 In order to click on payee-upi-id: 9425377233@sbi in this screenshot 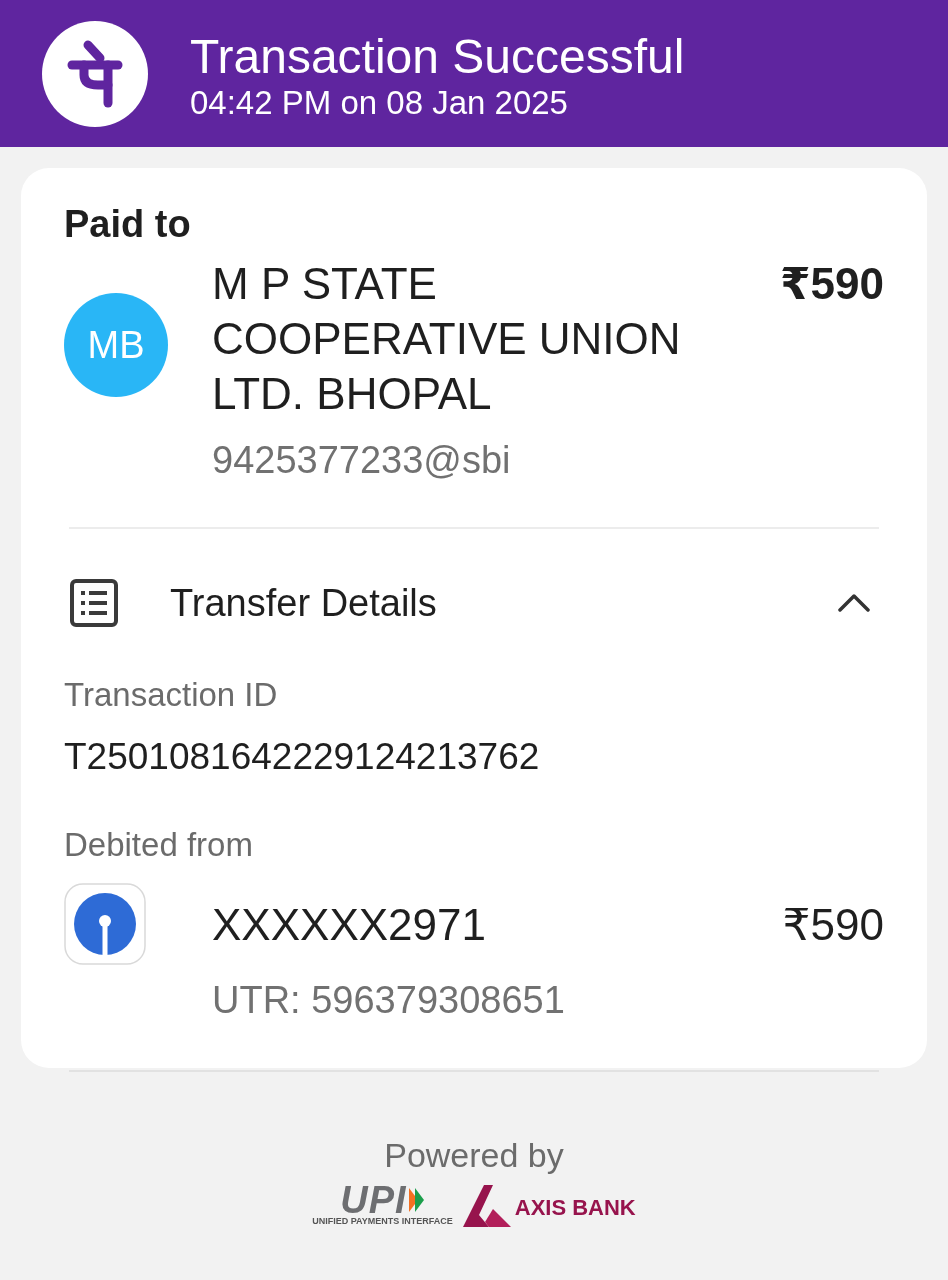, I will do `click(361, 460)`.